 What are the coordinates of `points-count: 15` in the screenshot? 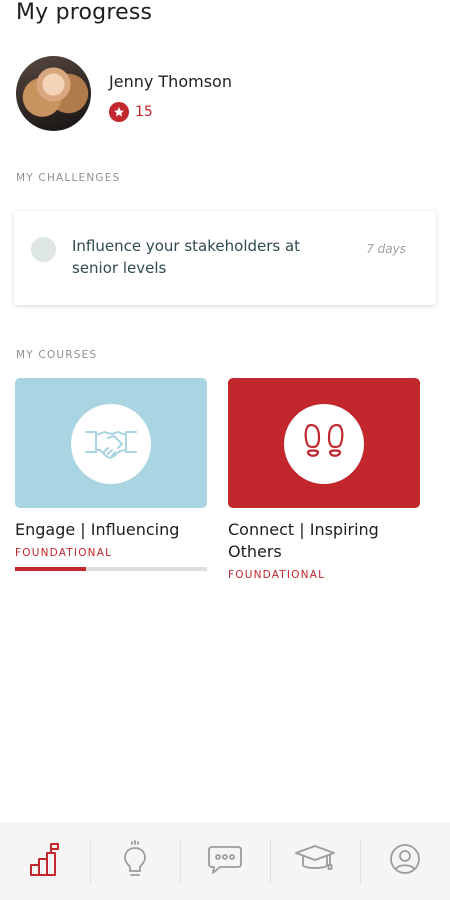 It's located at (144, 112).